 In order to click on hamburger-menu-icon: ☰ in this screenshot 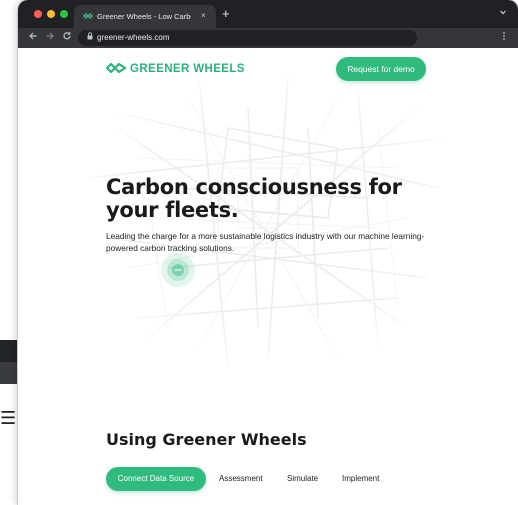, I will do `click(8, 419)`.